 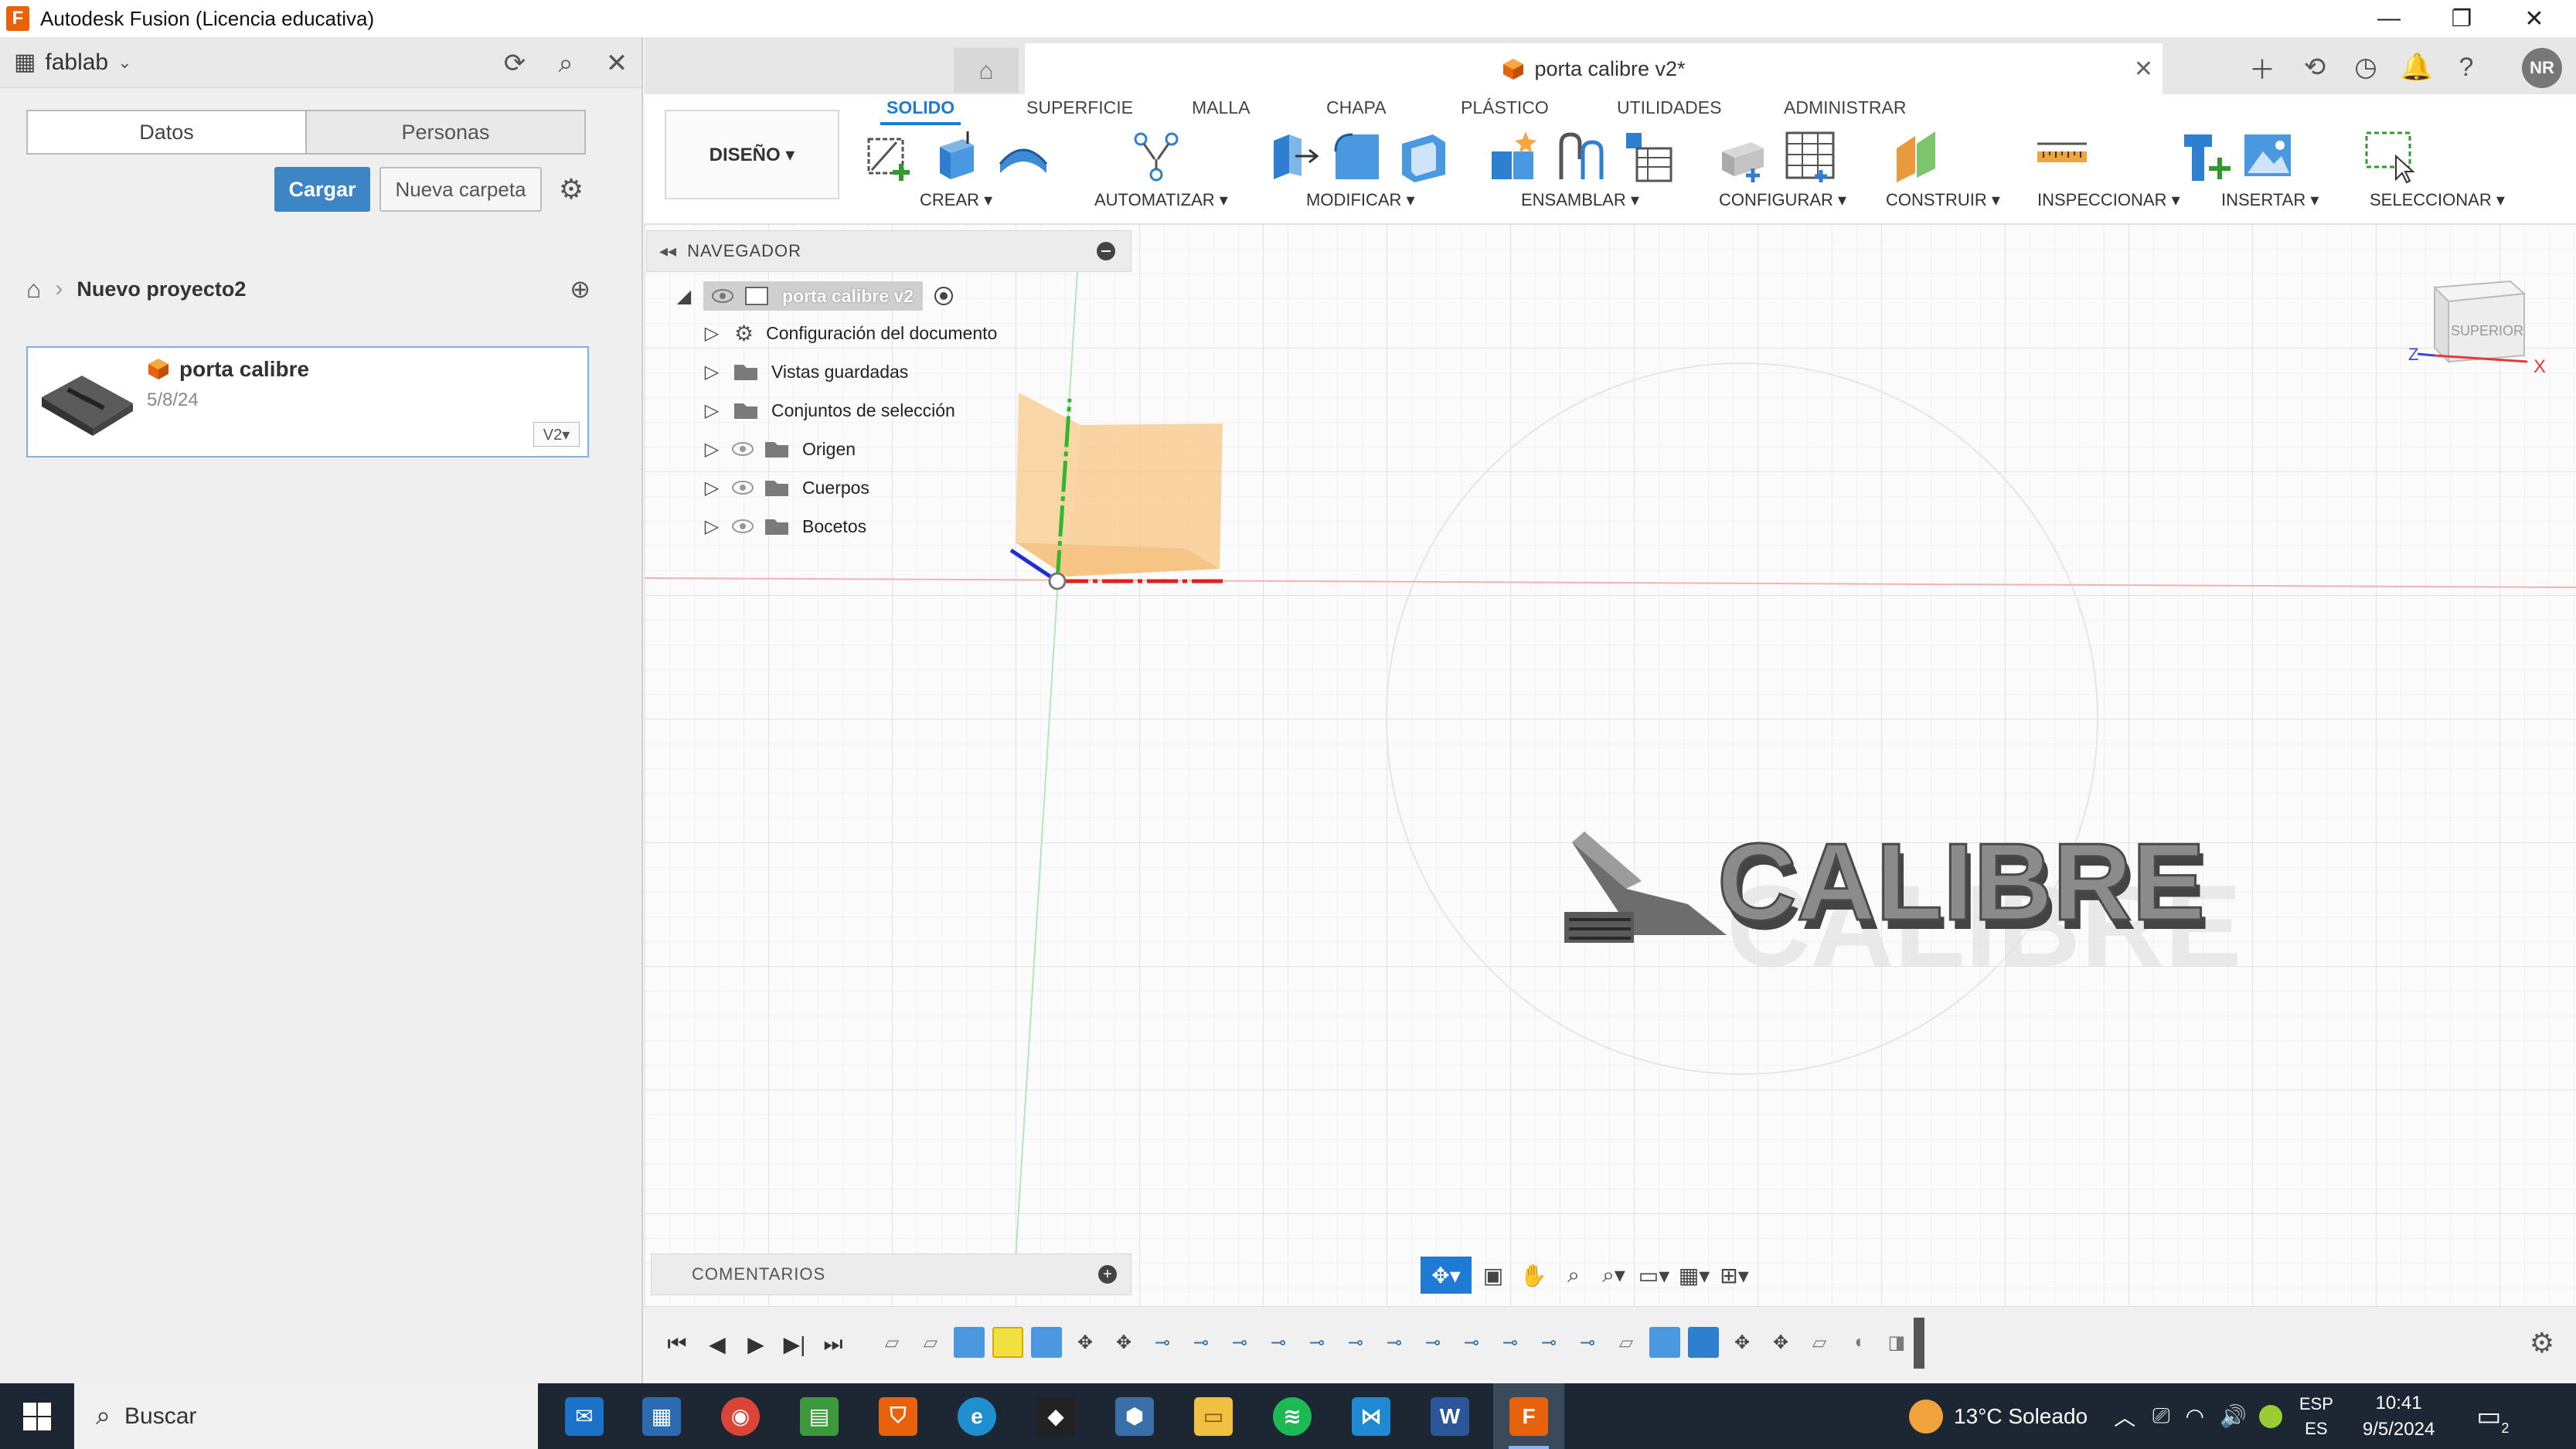 What do you see at coordinates (2270, 1416) in the screenshot?
I see `status-badge` at bounding box center [2270, 1416].